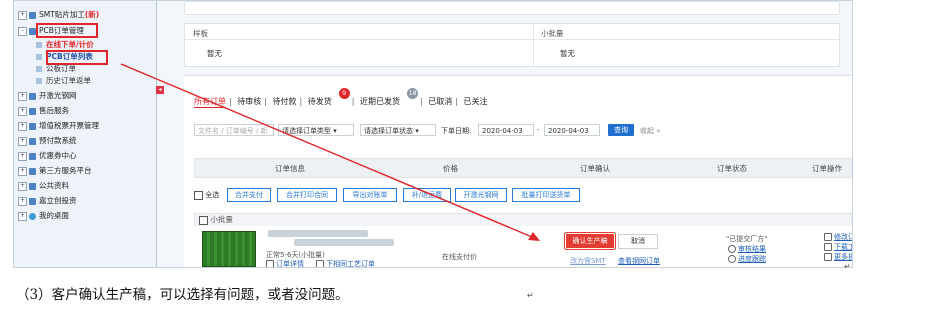 Image resolution: width=925 pixels, height=311 pixels. I want to click on subitem-history-reorder: 历史订单返单, so click(63, 80).